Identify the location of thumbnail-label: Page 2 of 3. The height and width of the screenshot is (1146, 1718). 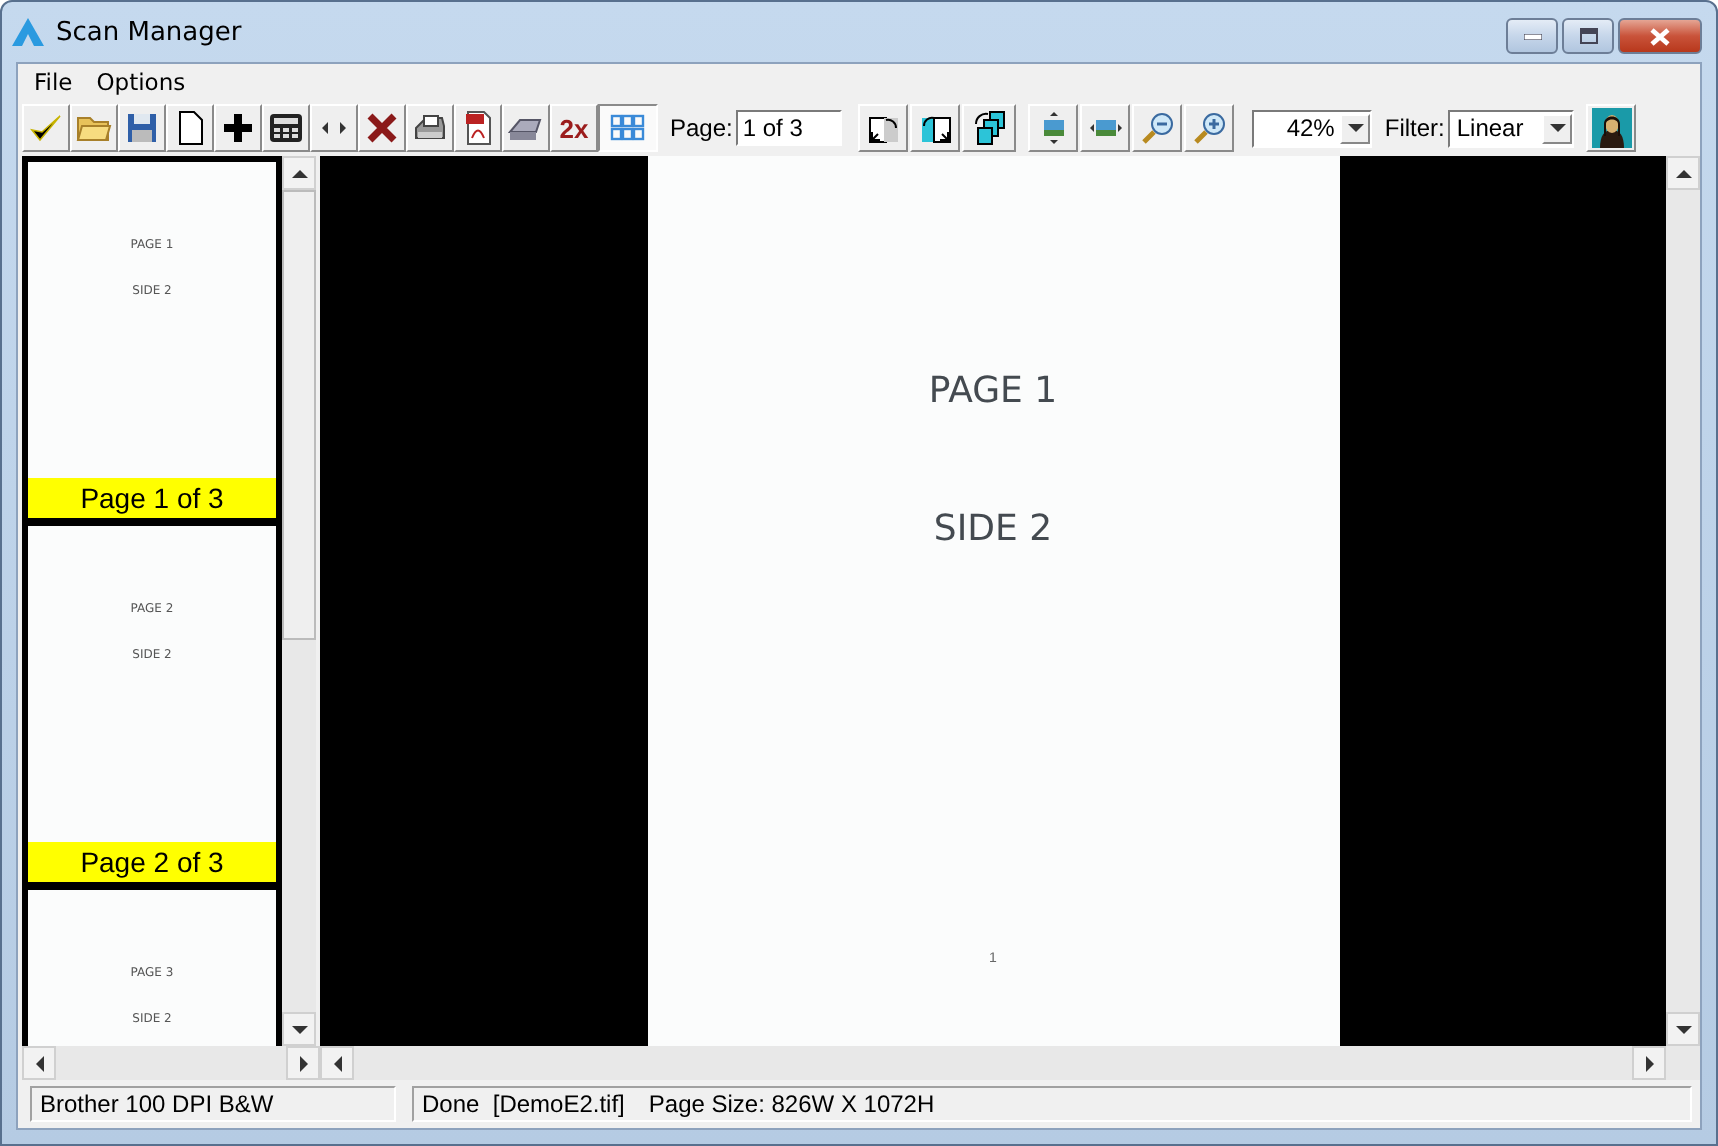
(152, 862).